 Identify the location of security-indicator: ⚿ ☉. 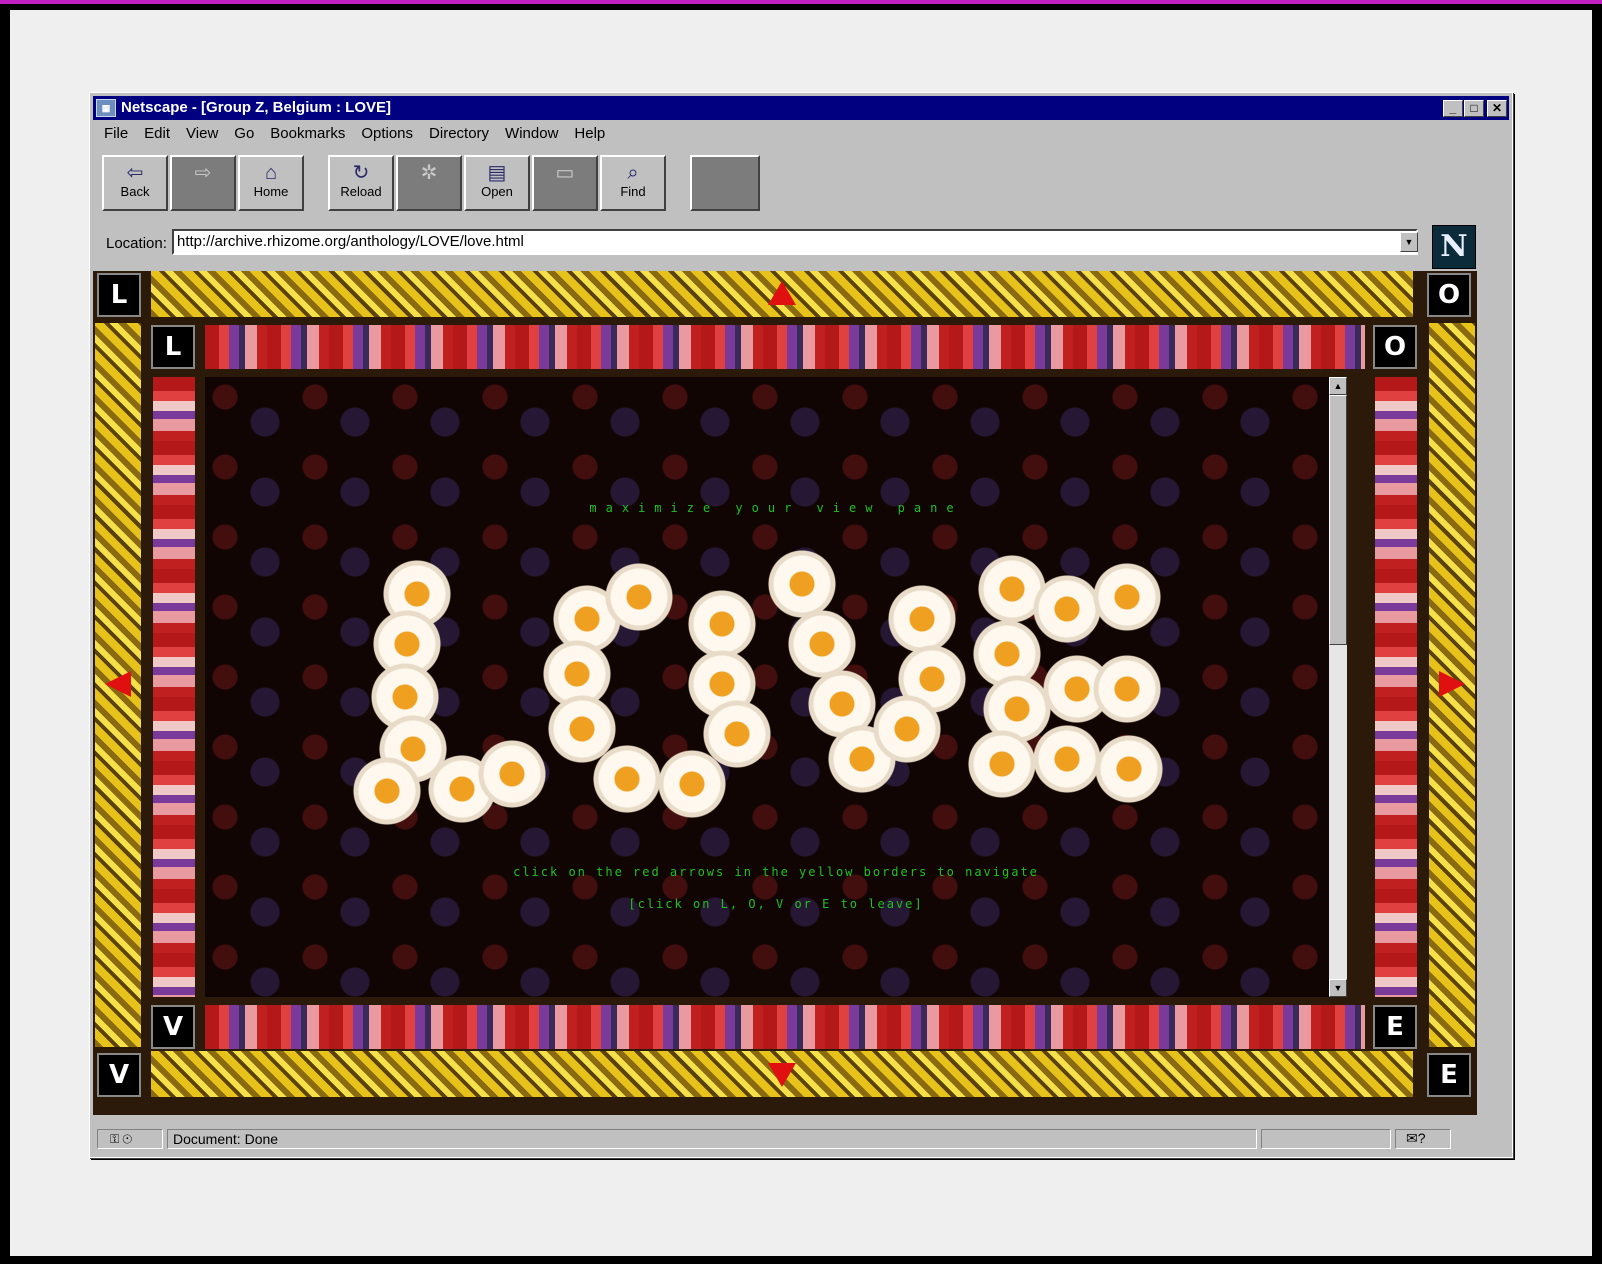
(130, 1139).